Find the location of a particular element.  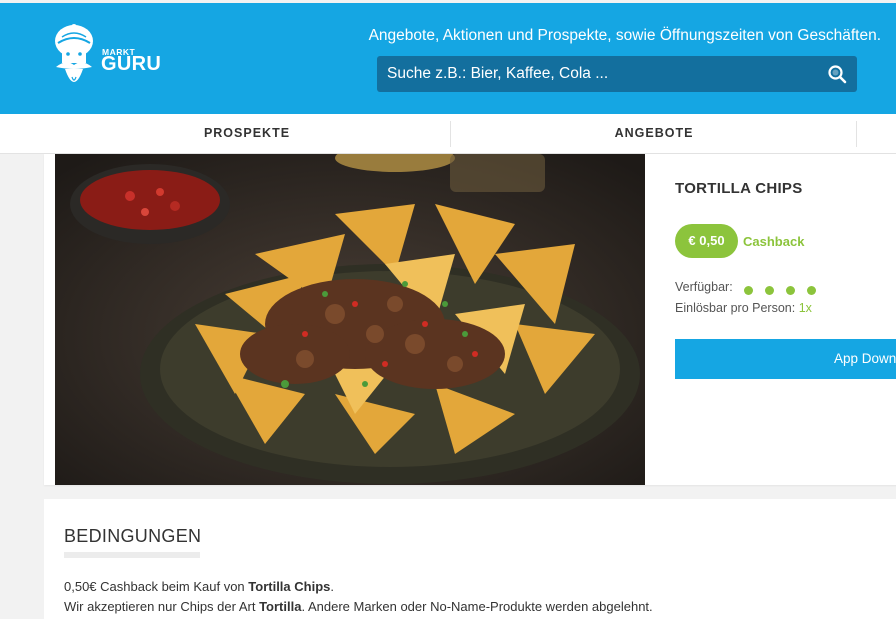

app-download-button: App Down is located at coordinates (785, 359).